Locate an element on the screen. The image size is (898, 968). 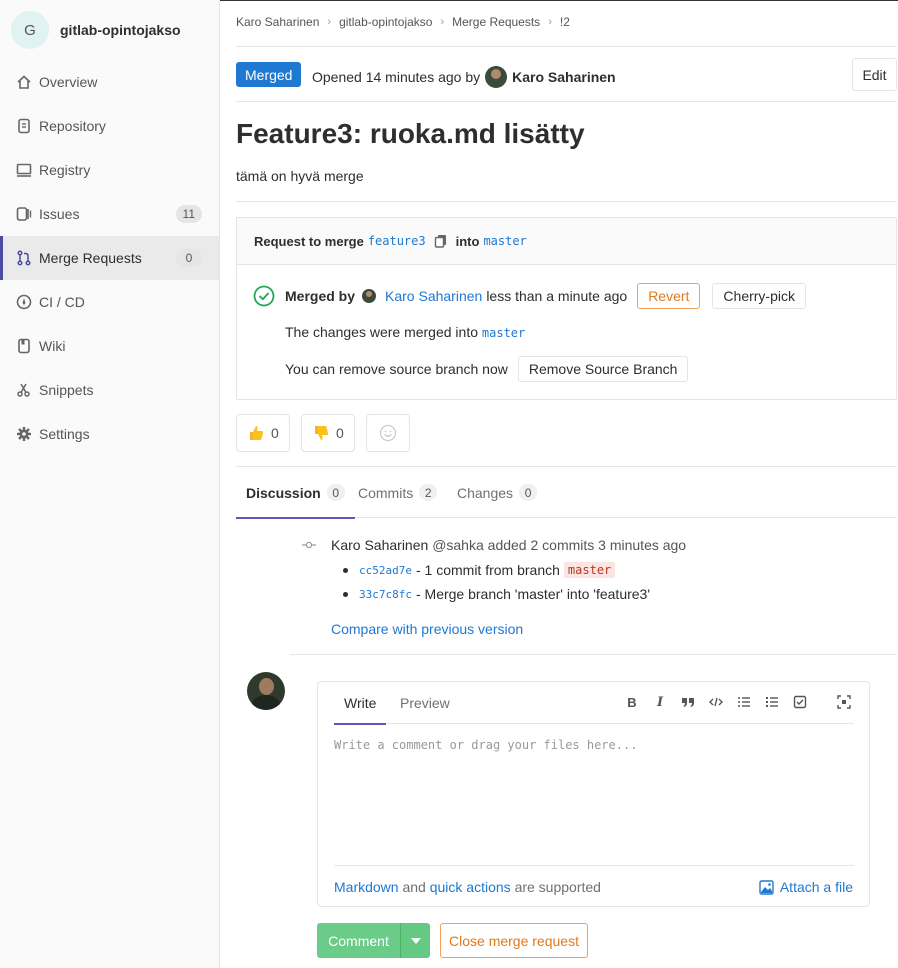
tab-commits: Commits 2 is located at coordinates (398, 492).